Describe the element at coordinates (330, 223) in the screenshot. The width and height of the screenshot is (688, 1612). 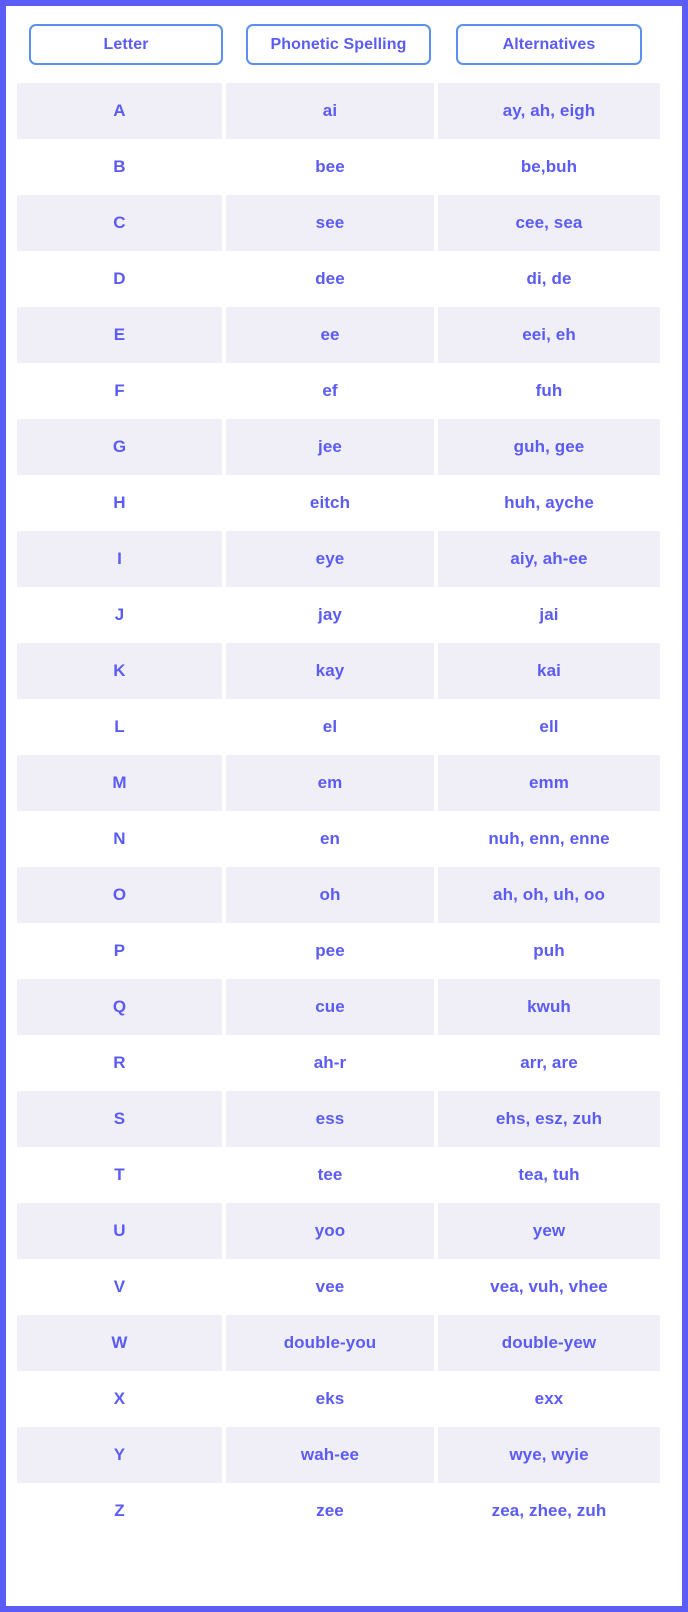
I see `cell-phonetic-spelling: see` at that location.